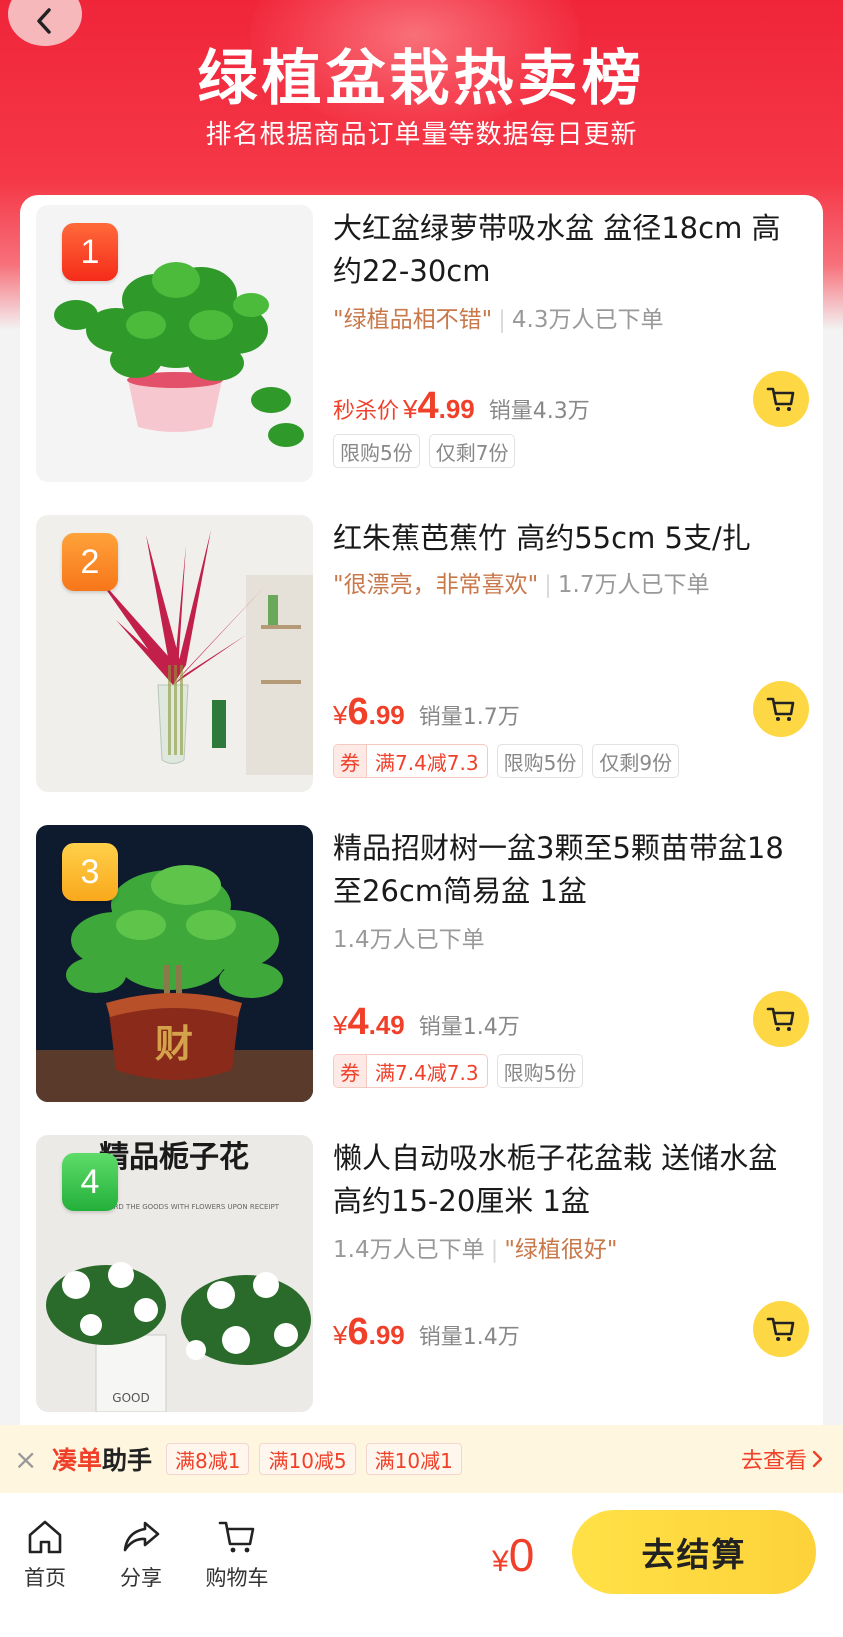  I want to click on review-quote: "绿植很好", so click(561, 1250).